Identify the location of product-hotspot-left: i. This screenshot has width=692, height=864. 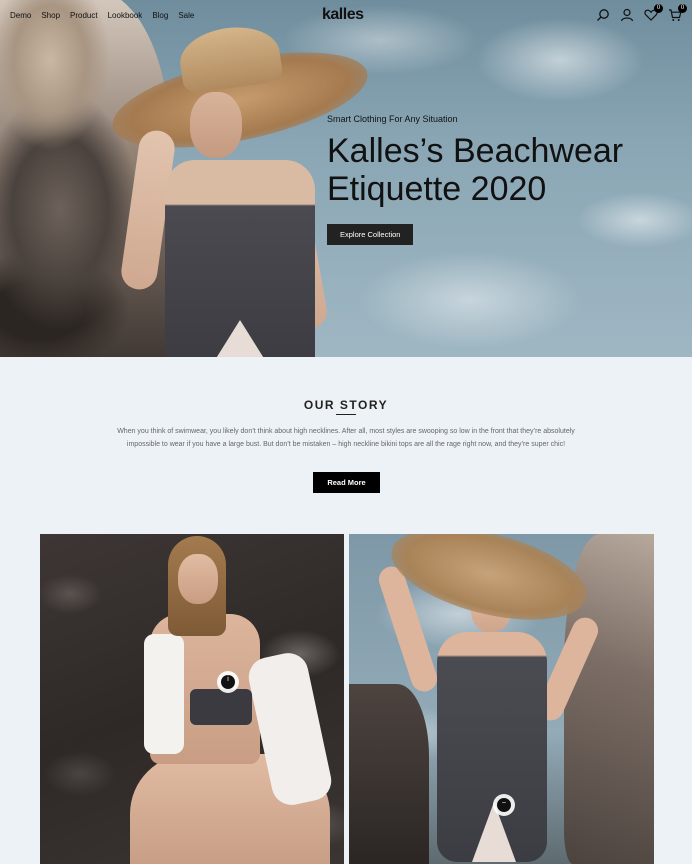
(228, 682).